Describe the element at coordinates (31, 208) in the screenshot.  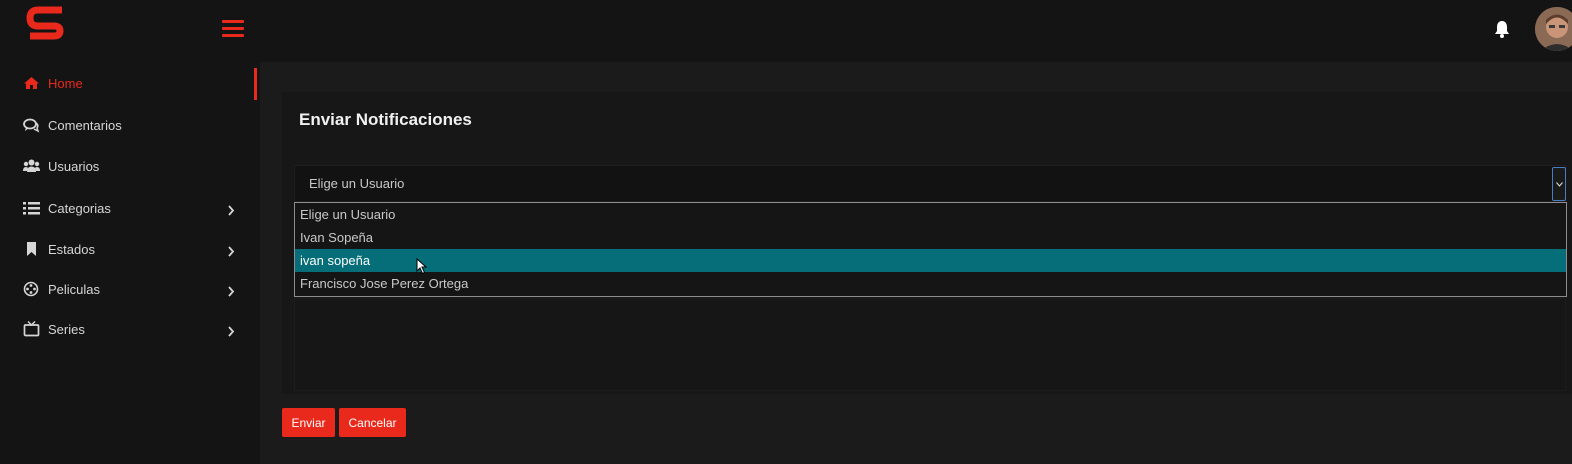
I see `list-icon` at that location.